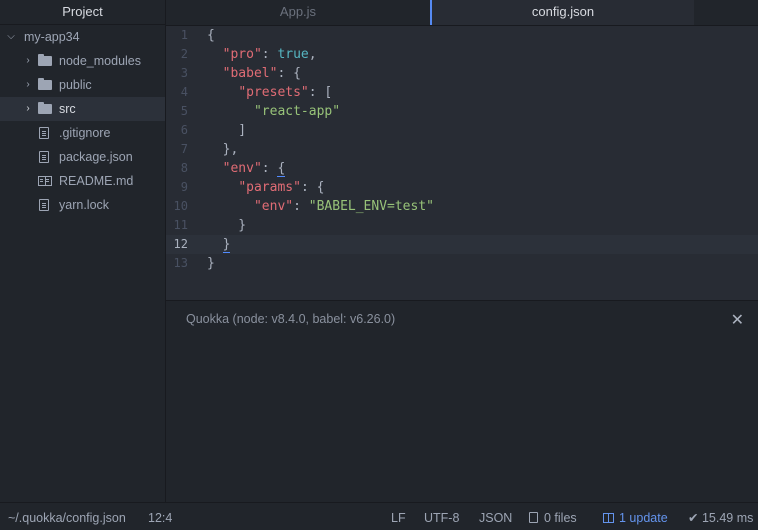  I want to click on tree-item-yarn-lock: yarn.lock, so click(82, 205).